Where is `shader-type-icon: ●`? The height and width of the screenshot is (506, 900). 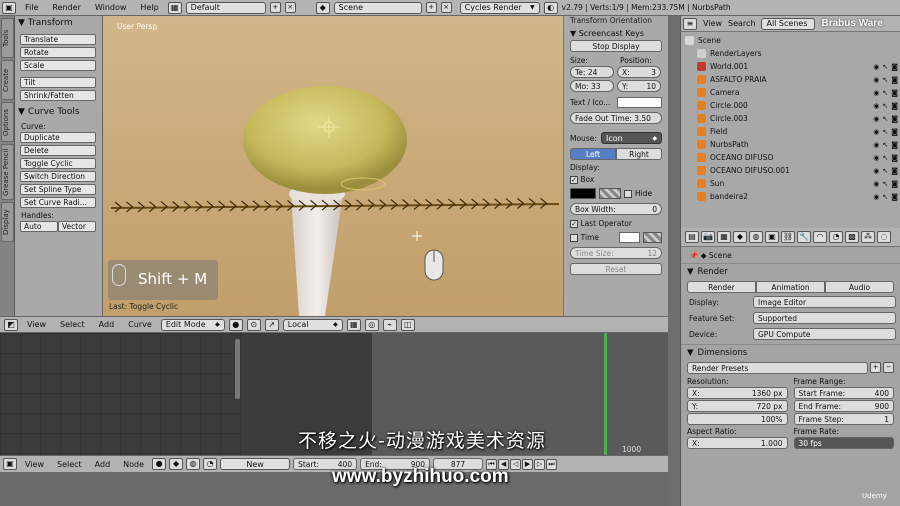
shader-type-icon: ● is located at coordinates (159, 464).